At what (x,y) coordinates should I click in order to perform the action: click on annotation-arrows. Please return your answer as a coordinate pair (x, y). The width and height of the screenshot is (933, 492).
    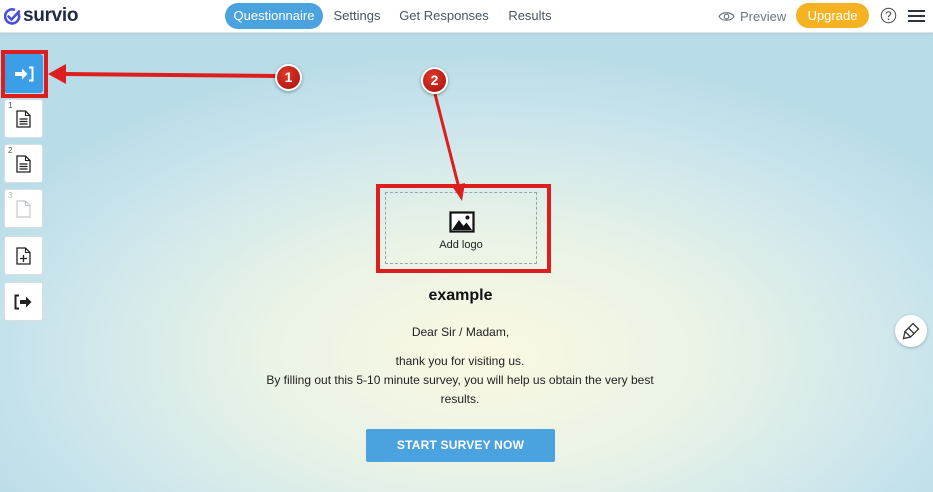
    Looking at the image, I should click on (256, 132).